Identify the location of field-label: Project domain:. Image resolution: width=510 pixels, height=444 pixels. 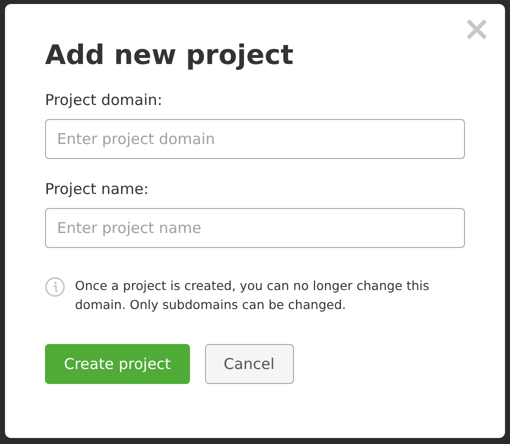
(103, 100).